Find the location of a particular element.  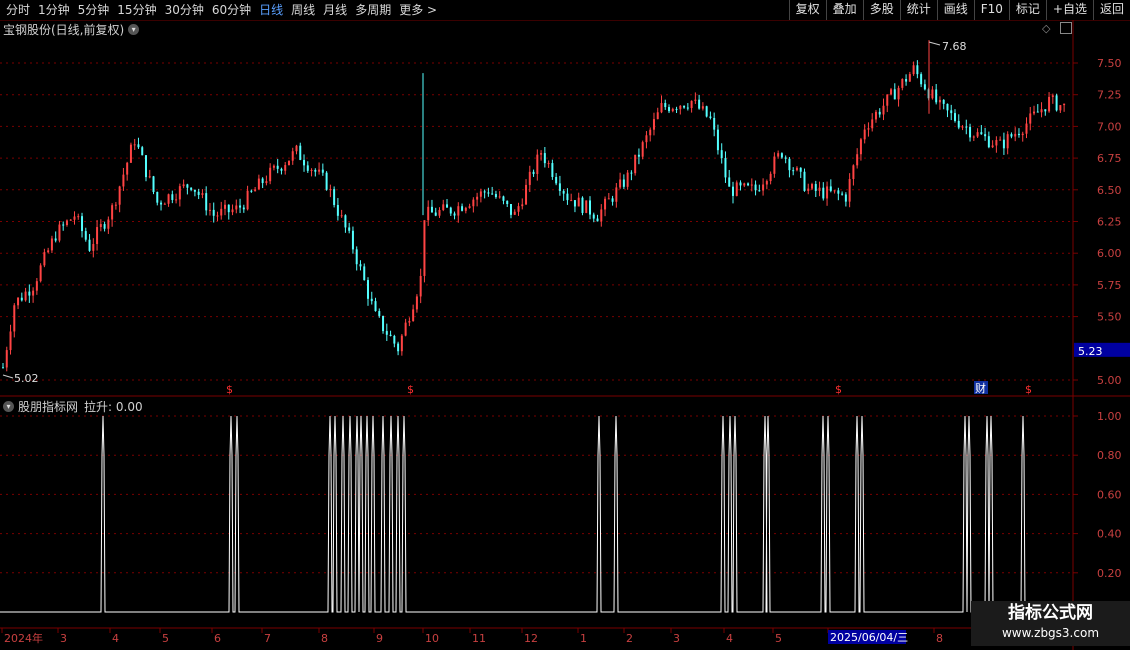

date-label: 8 is located at coordinates (939, 638).